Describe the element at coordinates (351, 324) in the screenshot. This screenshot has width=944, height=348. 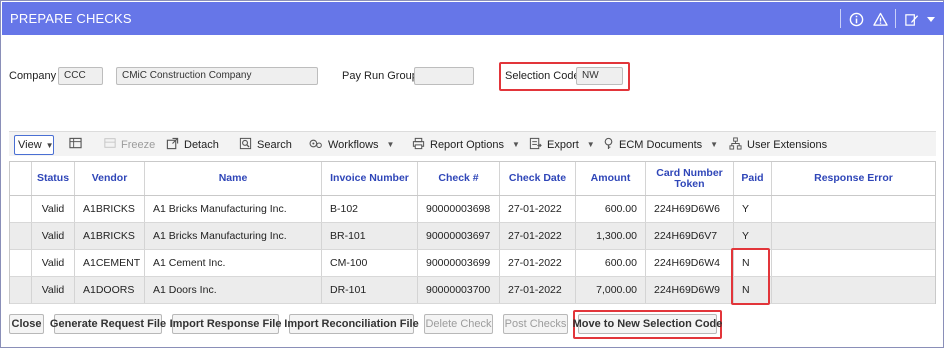
I see `import-reconciliation-file-button: Import Reconciliation File` at that location.